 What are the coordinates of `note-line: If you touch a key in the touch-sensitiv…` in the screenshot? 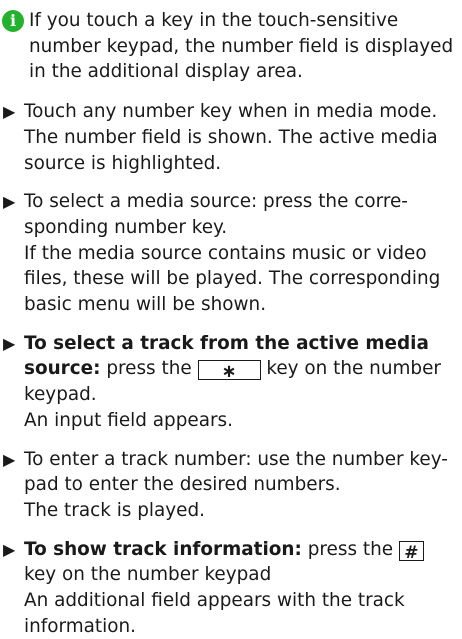 It's located at (214, 20).